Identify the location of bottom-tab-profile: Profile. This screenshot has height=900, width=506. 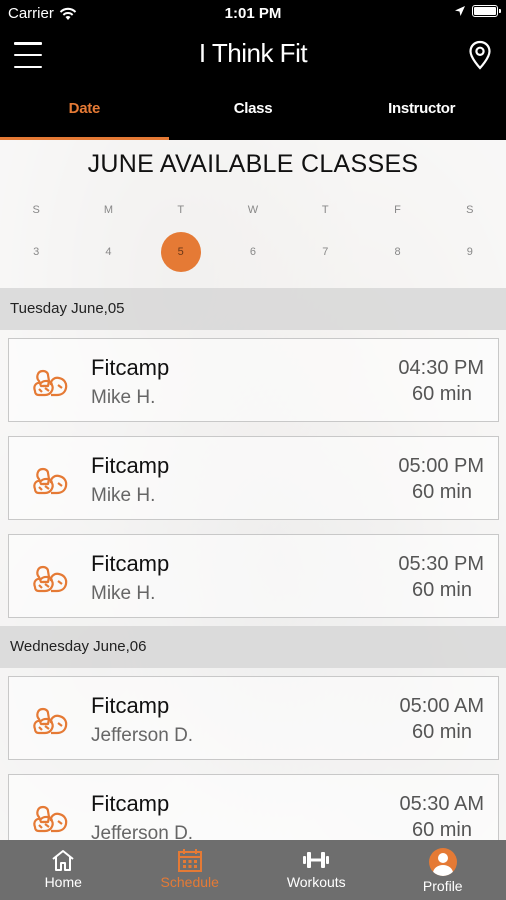
(443, 870).